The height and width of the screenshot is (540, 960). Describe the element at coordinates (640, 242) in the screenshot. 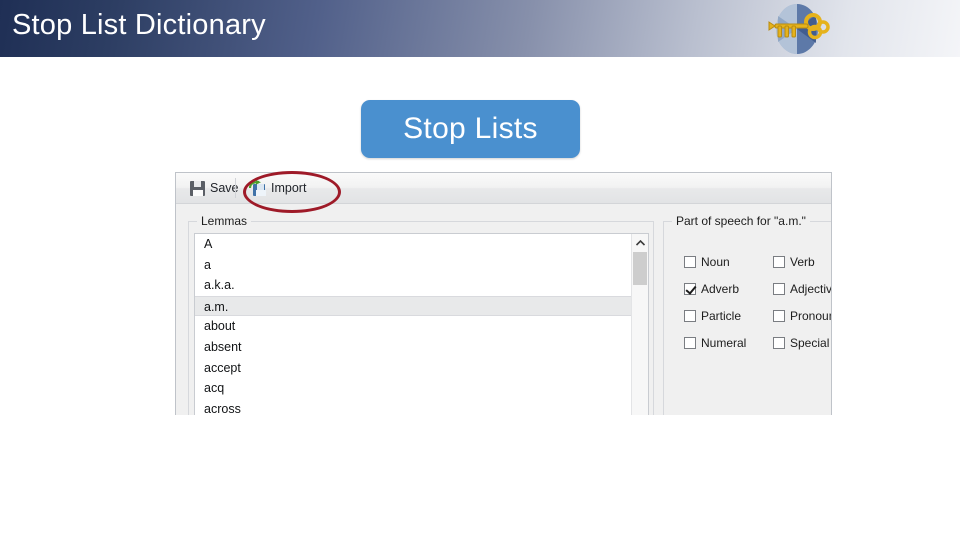

I see `chevron-up-icon` at that location.